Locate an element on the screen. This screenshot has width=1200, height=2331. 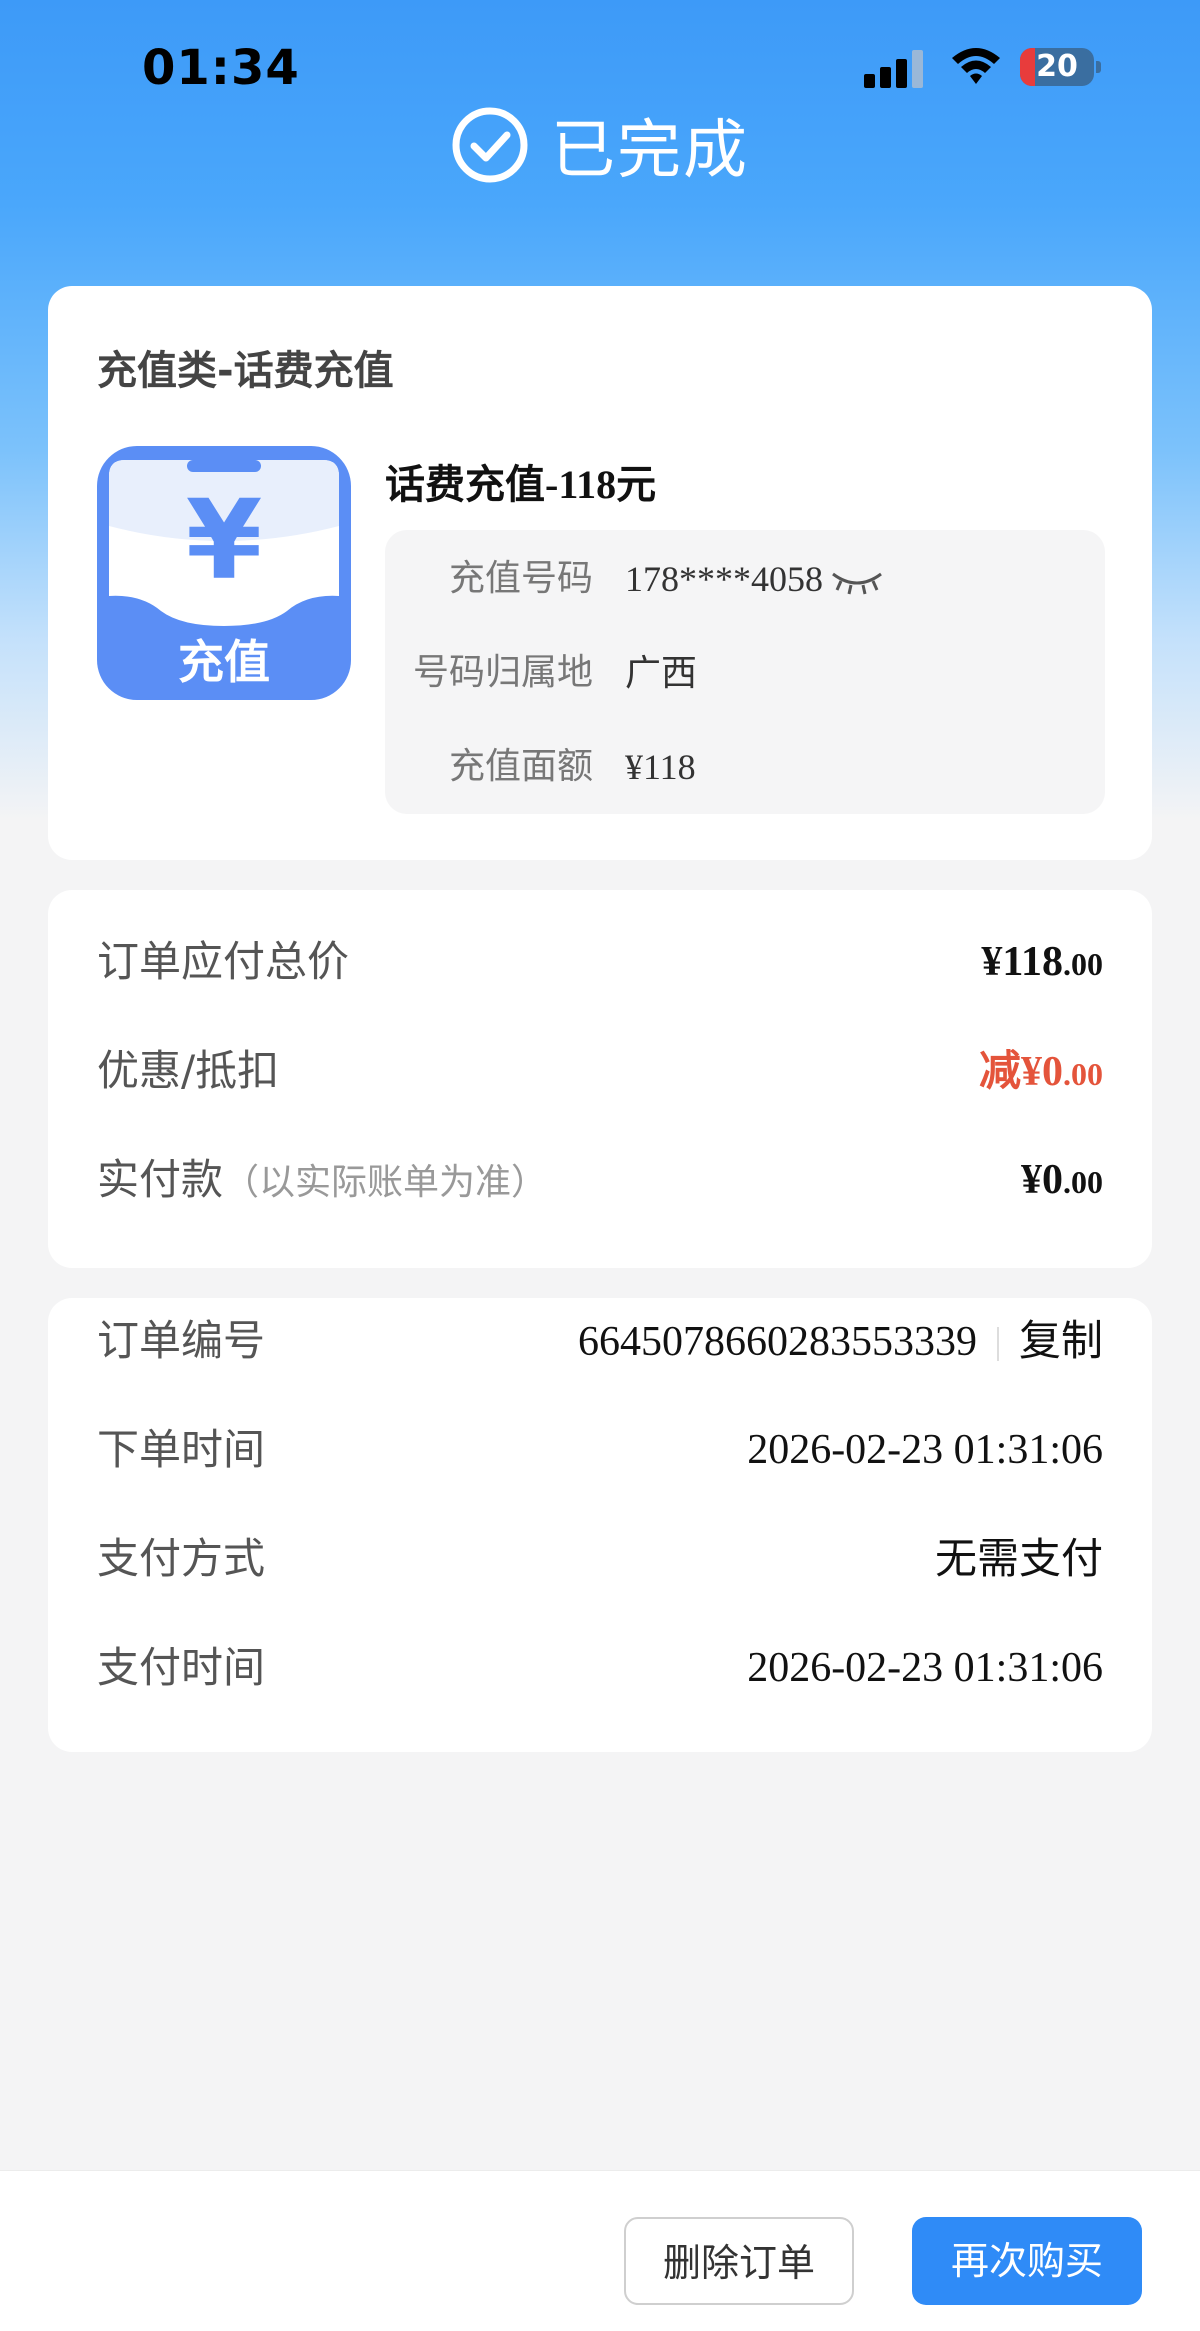
amount-value: ¥118 is located at coordinates (660, 767).